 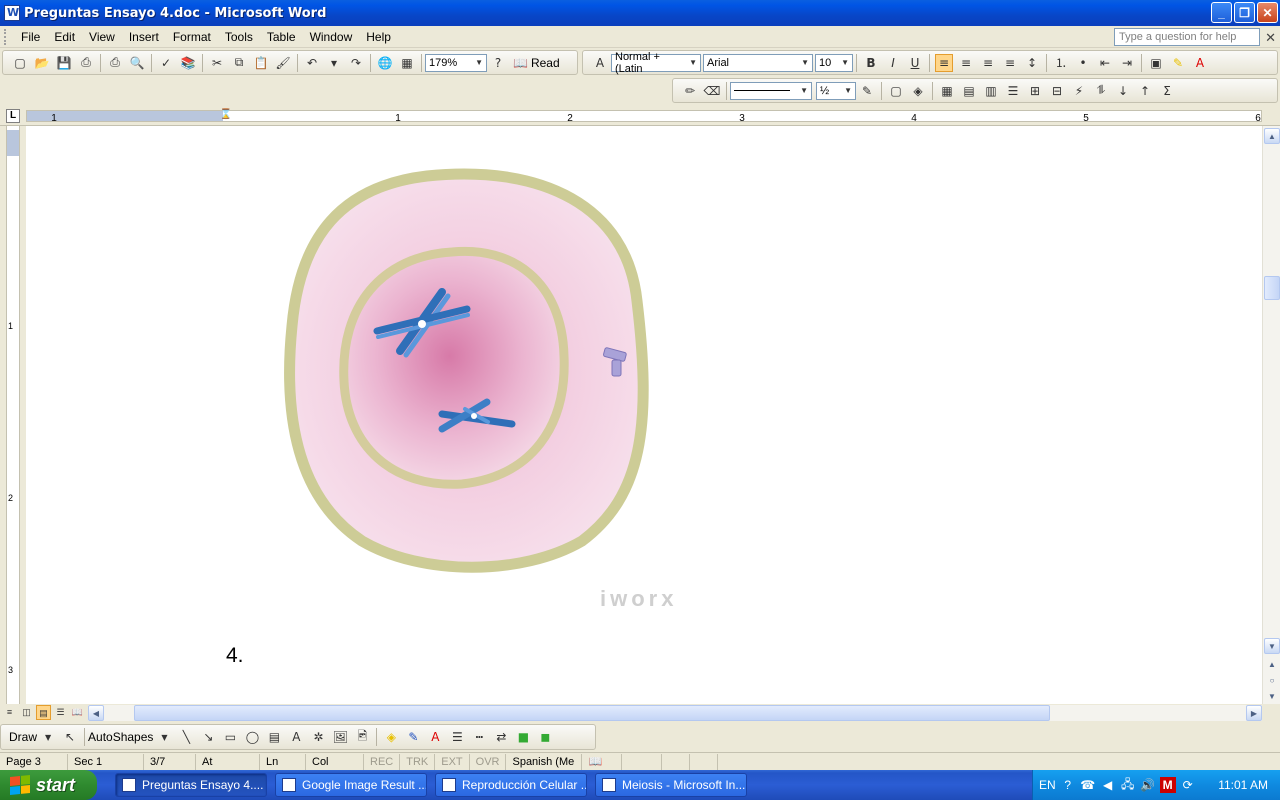 I want to click on paste-icon: 📋, so click(x=261, y=63).